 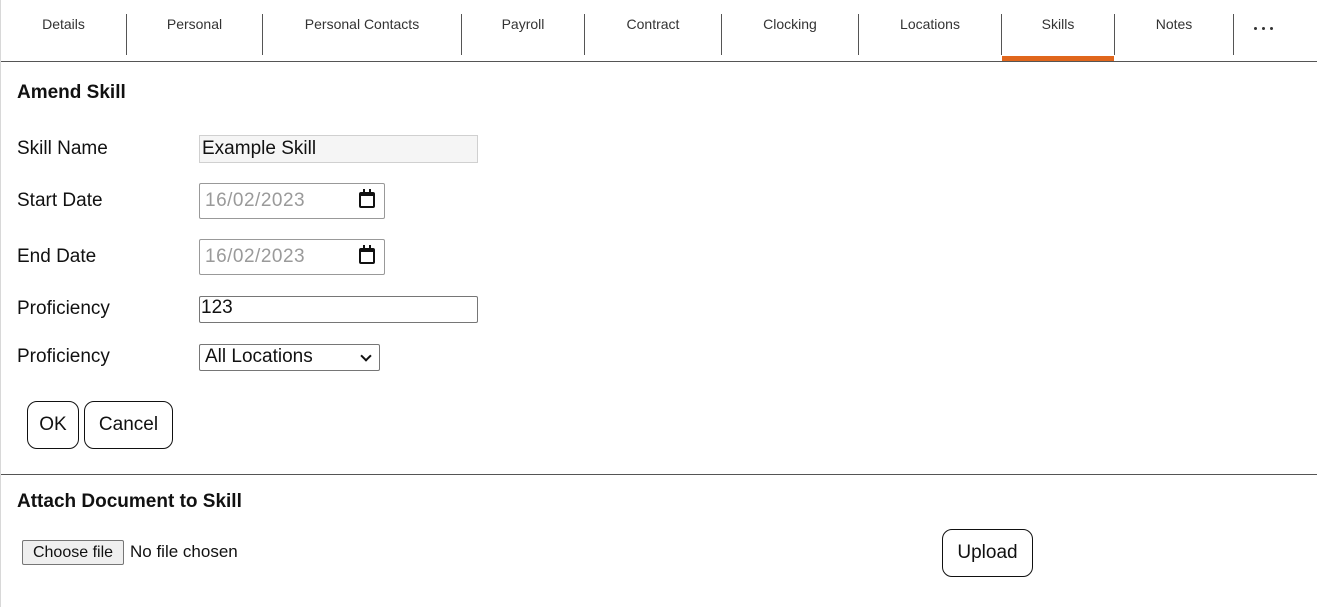 What do you see at coordinates (62, 148) in the screenshot?
I see `skill-name-label: Skill Name` at bounding box center [62, 148].